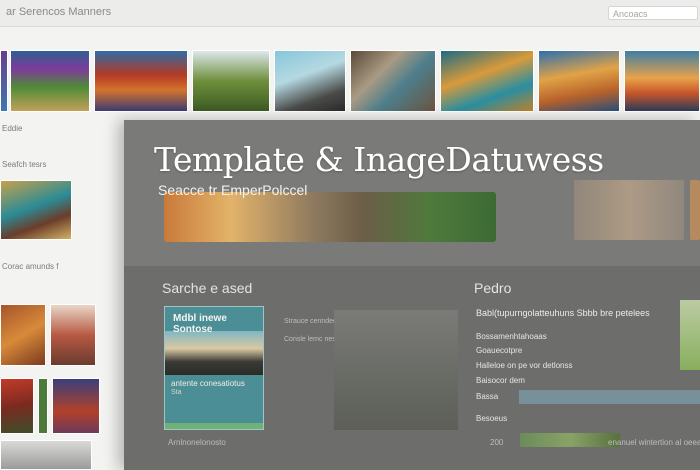  I want to click on thumbnail-strip, so click(350, 82).